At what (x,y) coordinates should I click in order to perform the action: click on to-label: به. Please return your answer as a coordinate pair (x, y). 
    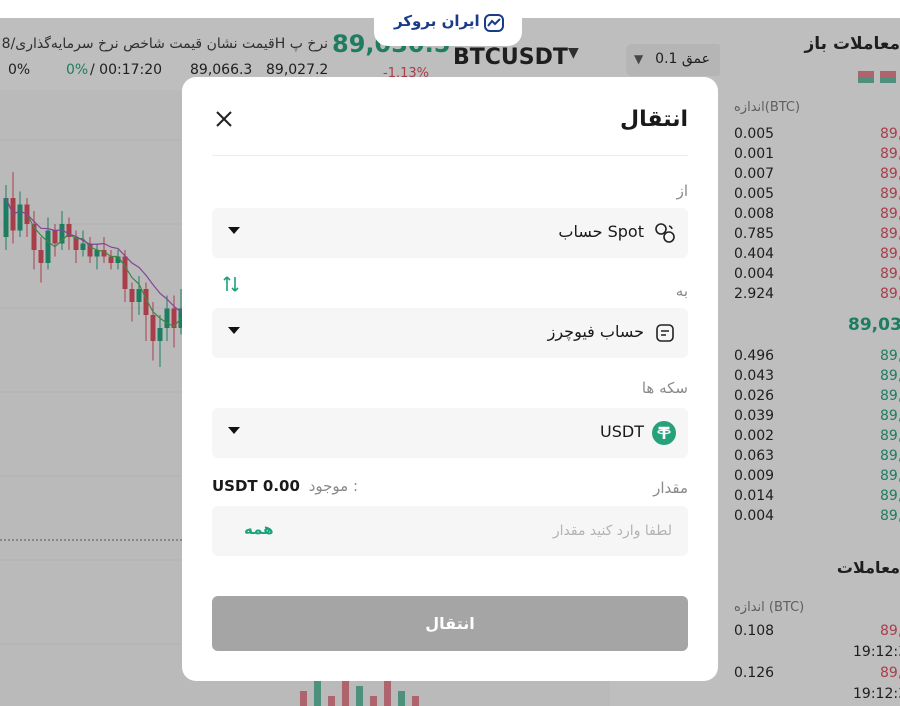
    Looking at the image, I should click on (681, 291).